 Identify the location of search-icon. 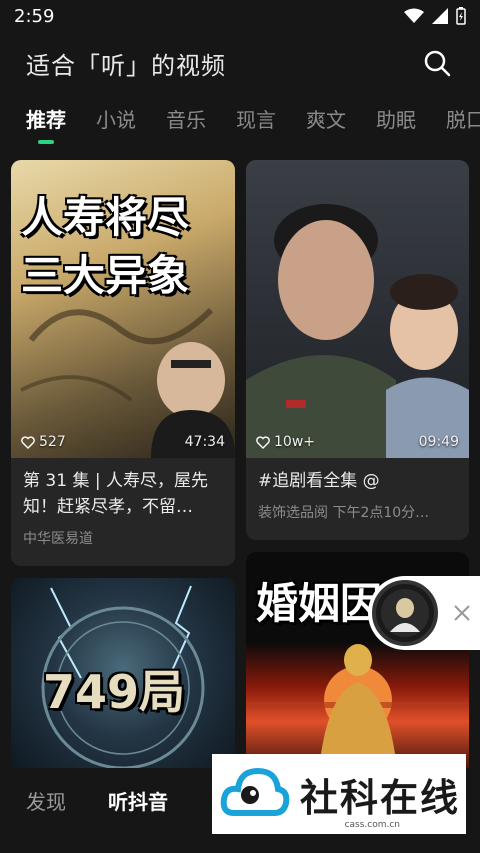
(437, 63).